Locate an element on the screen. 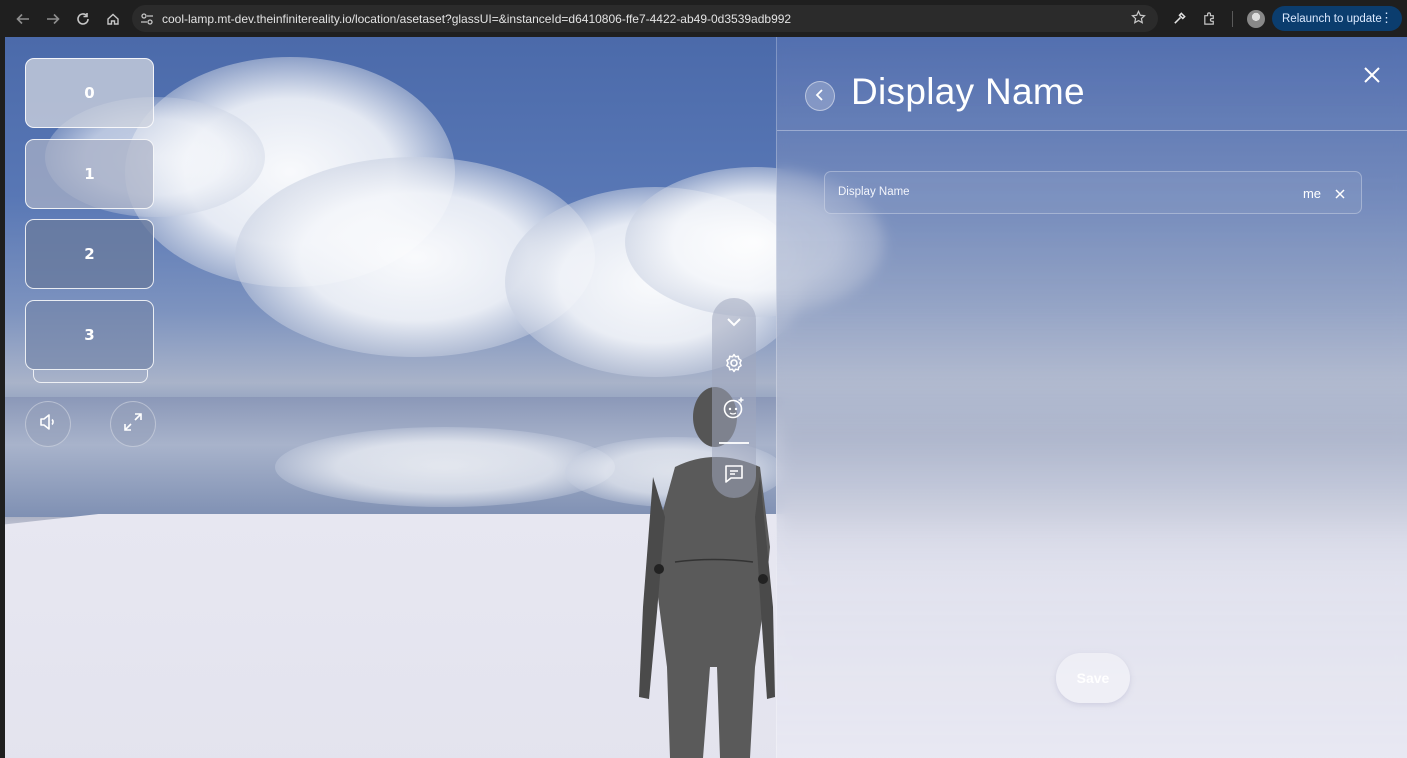 The width and height of the screenshot is (1407, 758). hotbar-slot-2: 2 is located at coordinates (89, 254).